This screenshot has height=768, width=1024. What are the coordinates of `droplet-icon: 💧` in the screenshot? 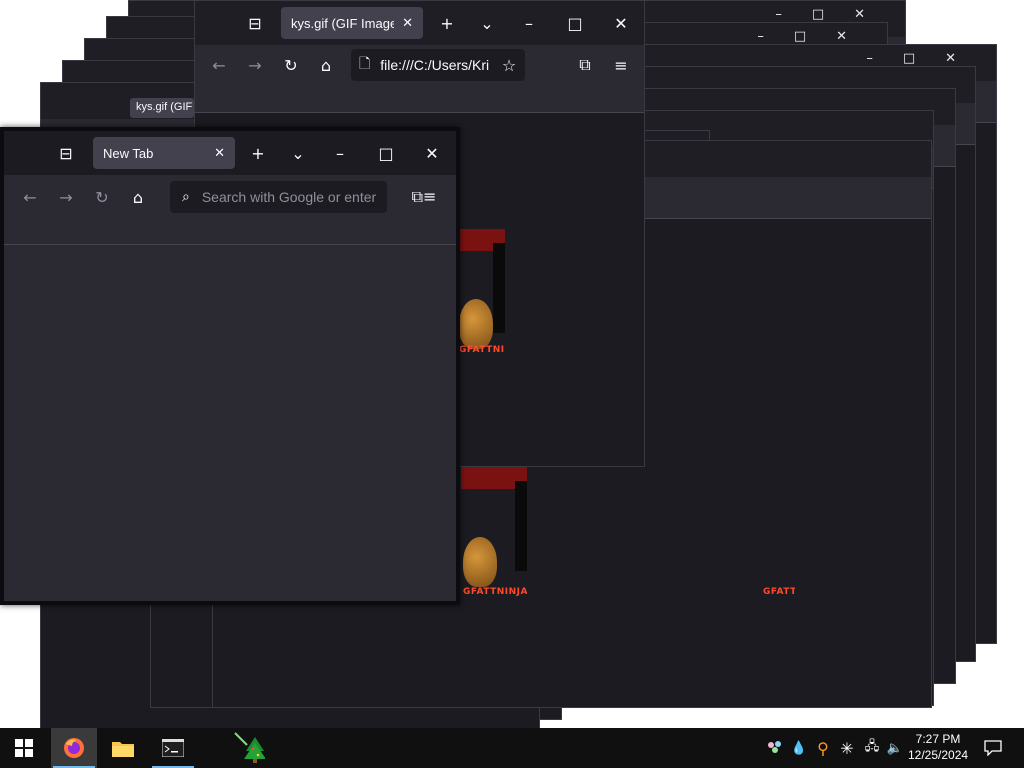 It's located at (799, 748).